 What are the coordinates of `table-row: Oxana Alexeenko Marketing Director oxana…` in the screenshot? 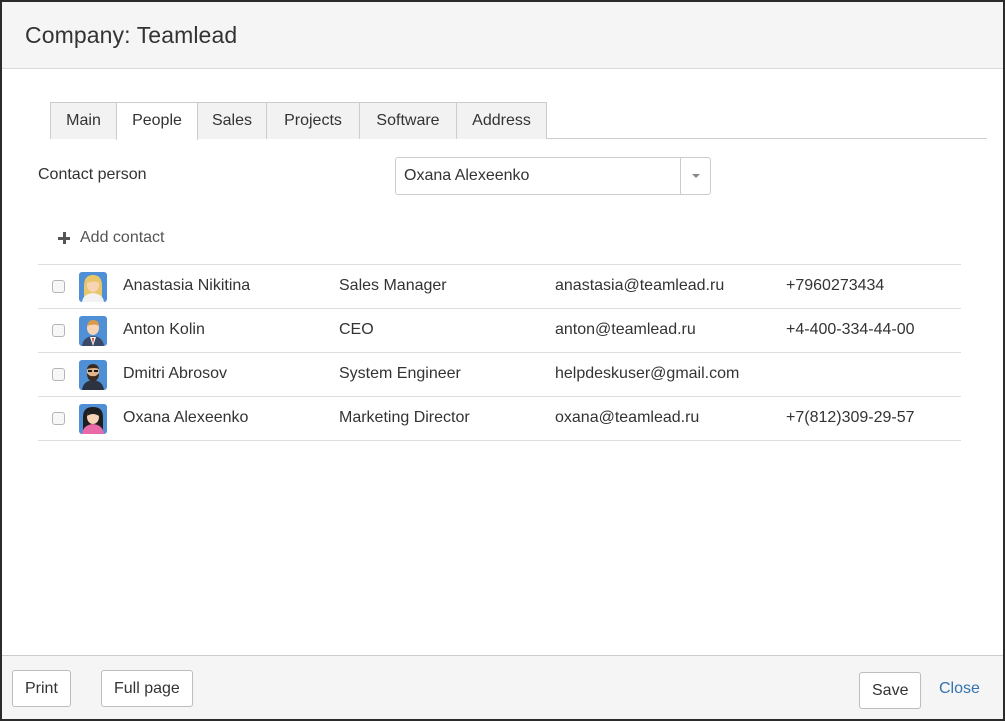 It's located at (499, 419).